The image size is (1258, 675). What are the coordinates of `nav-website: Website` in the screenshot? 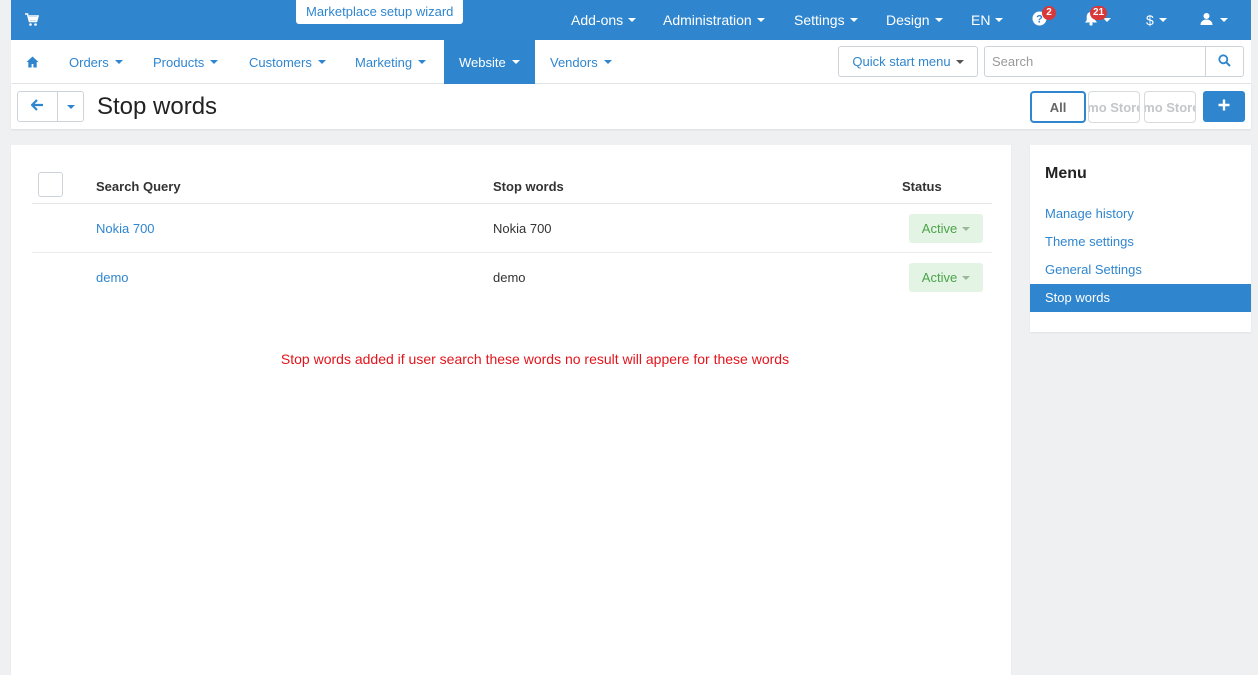 It's located at (489, 62).